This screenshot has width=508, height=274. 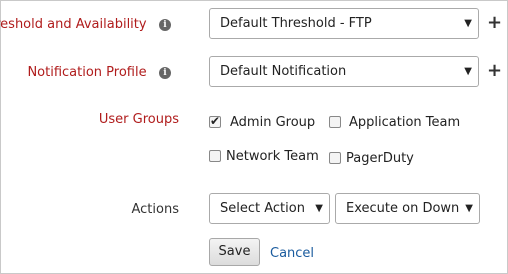 I want to click on checkbox-application-team, so click(x=335, y=122).